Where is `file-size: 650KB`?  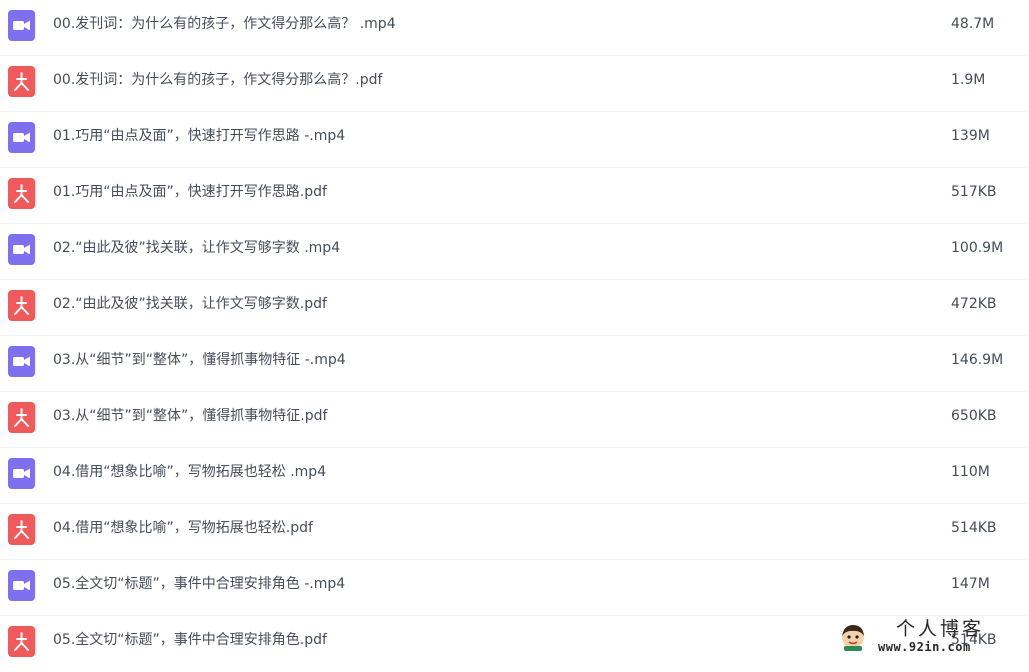
file-size: 650KB is located at coordinates (974, 416).